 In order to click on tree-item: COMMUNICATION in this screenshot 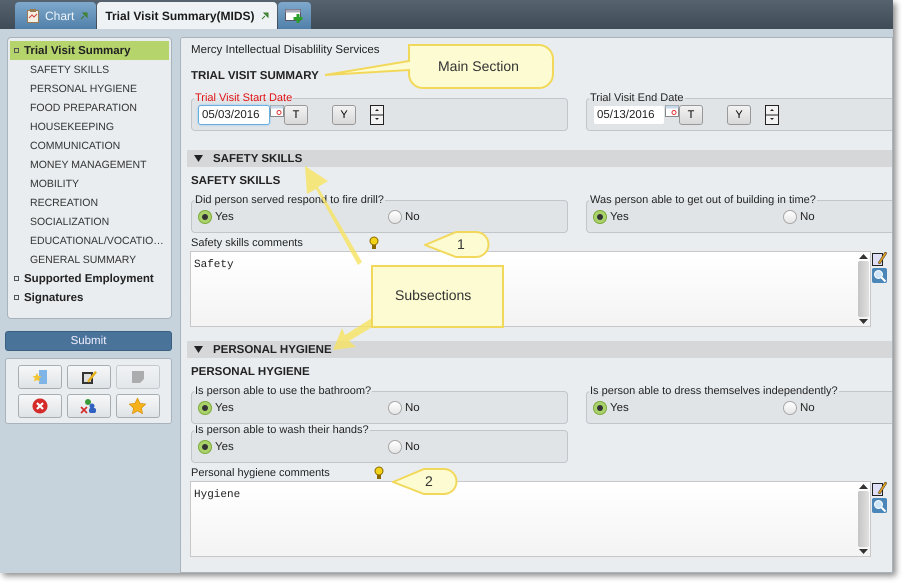, I will do `click(89, 145)`.